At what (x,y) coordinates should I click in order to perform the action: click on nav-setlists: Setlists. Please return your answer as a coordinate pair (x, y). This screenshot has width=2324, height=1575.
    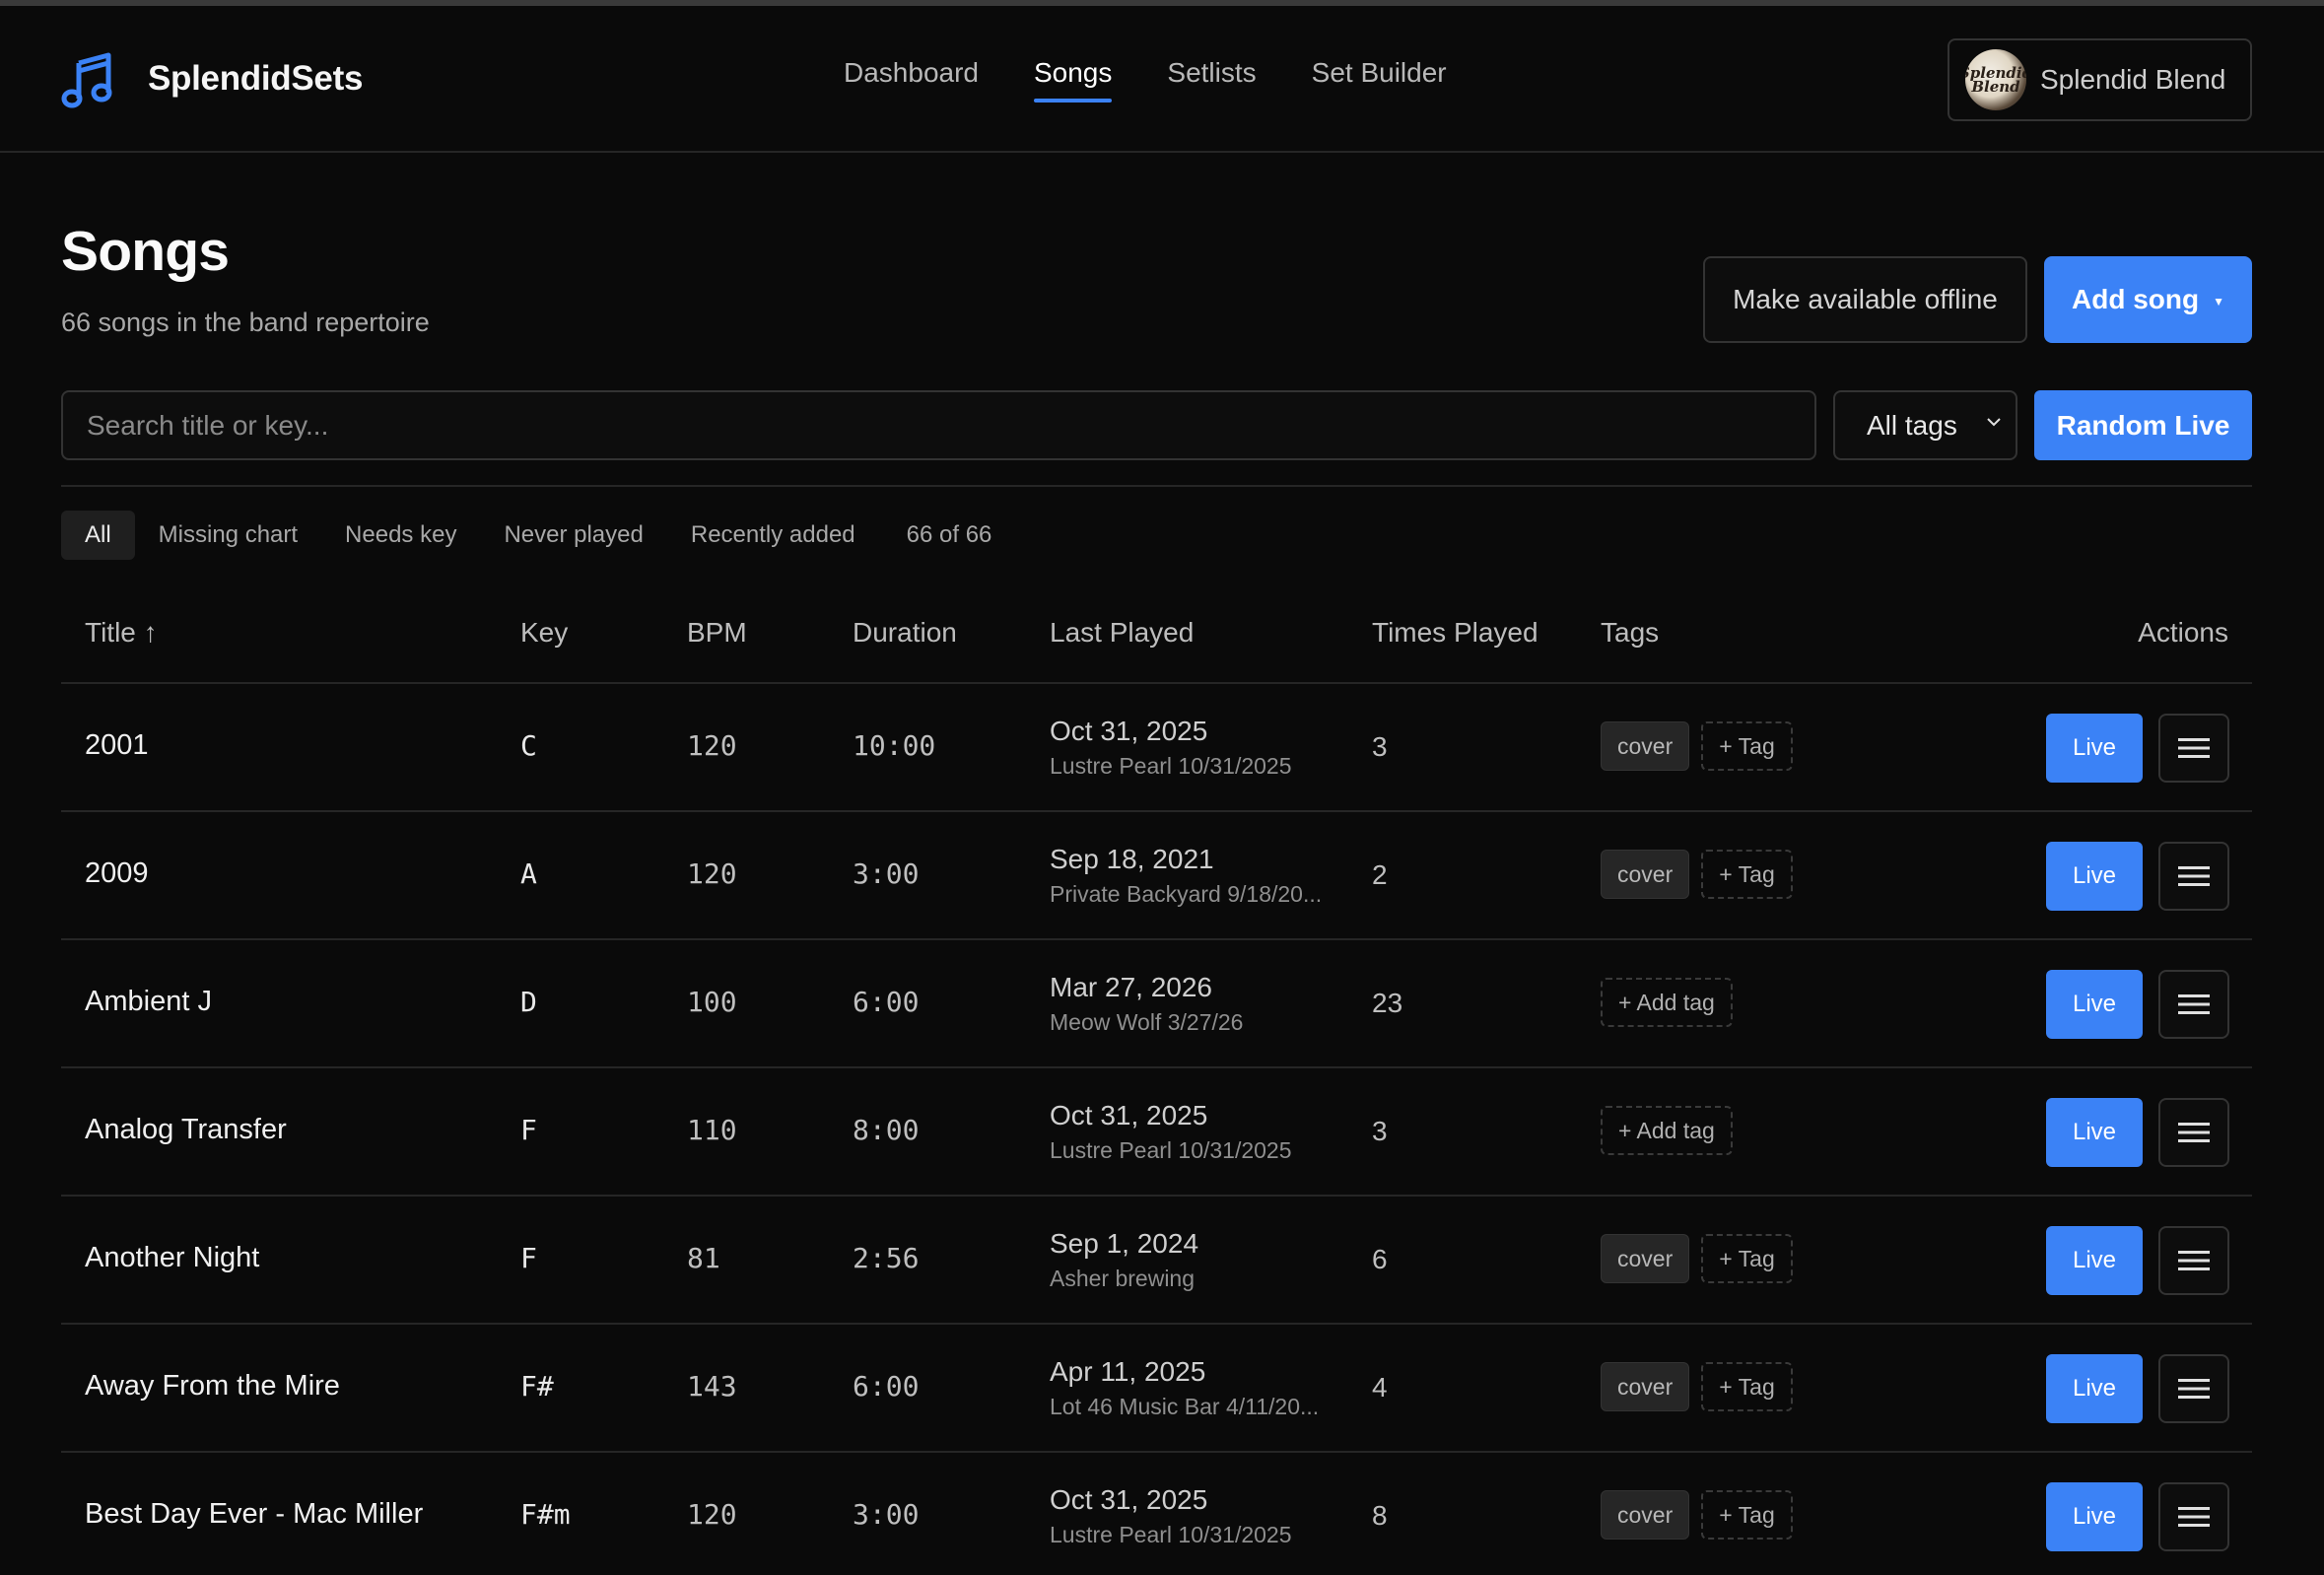
    Looking at the image, I should click on (1212, 80).